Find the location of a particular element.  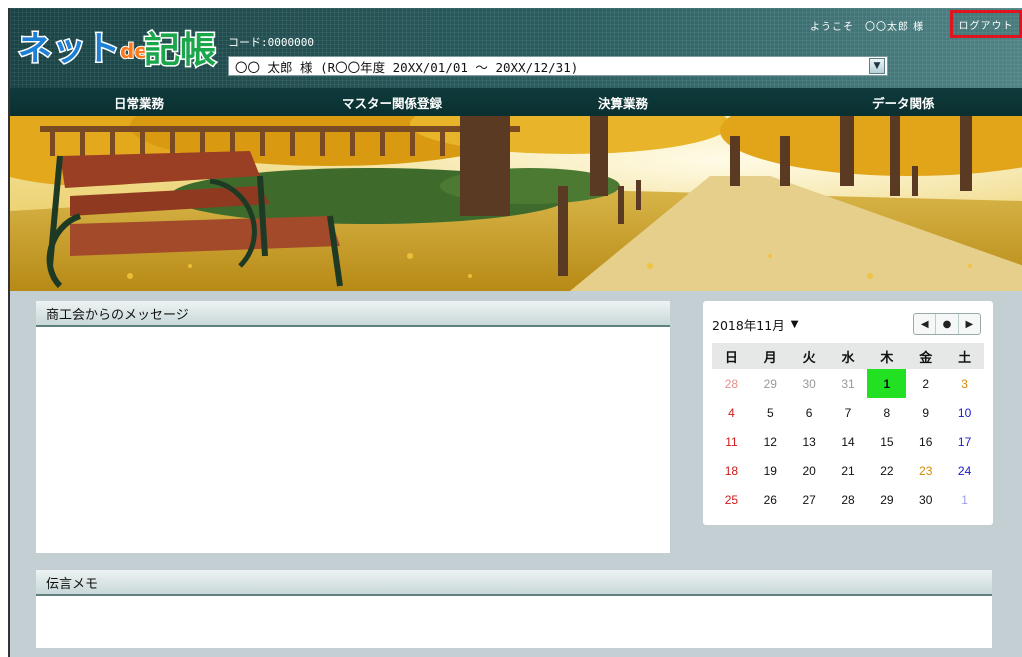

calendar-day: 21 is located at coordinates (848, 470).